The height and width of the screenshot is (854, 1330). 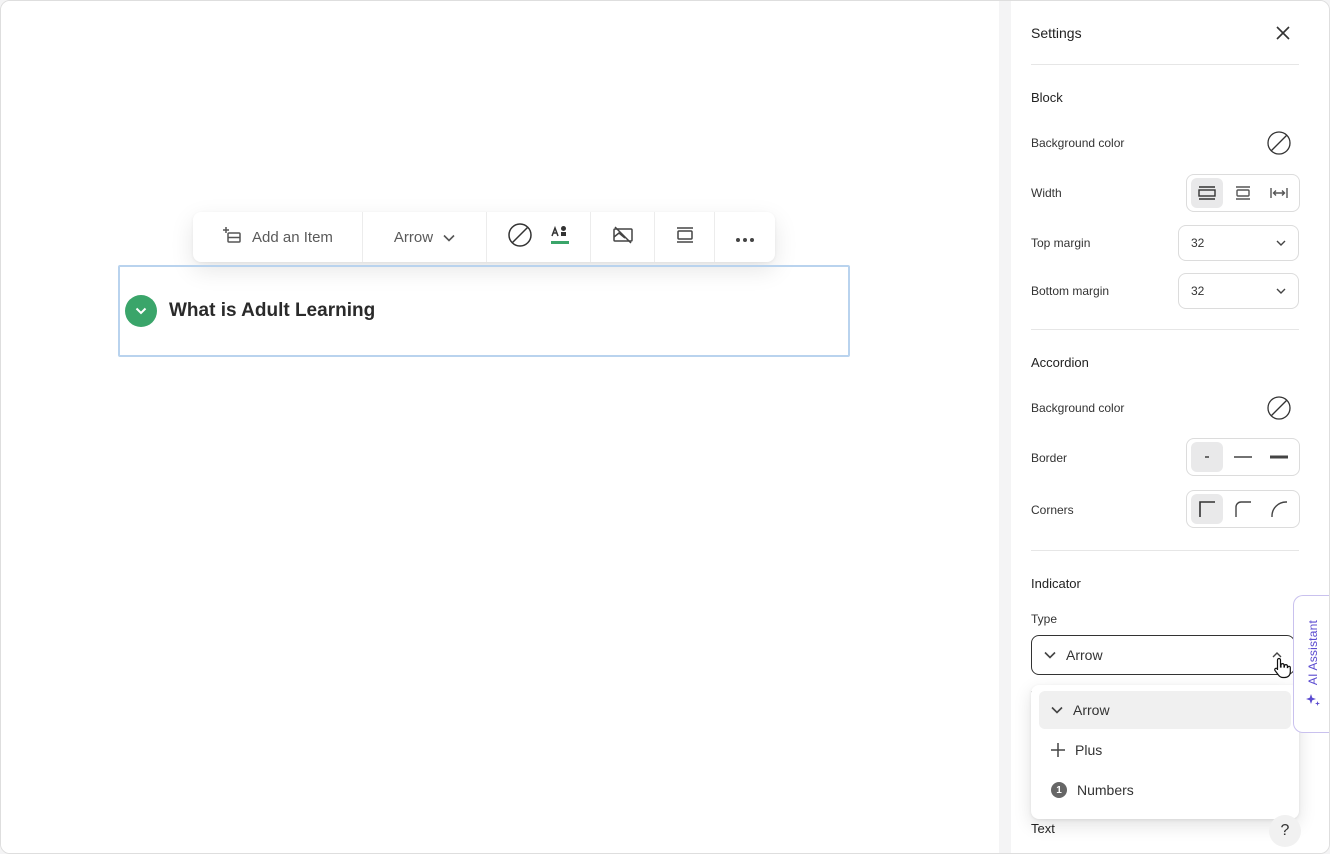 I want to click on indicator-type-select: Arrow, so click(x=1163, y=655).